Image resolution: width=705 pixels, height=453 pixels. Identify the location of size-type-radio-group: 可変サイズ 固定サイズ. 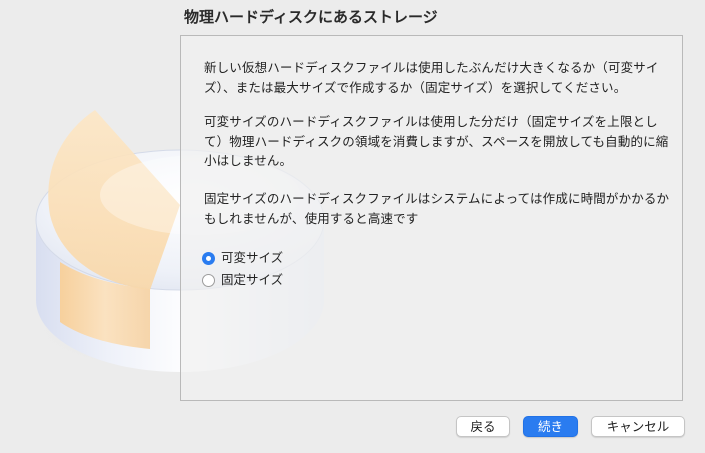
(242, 269).